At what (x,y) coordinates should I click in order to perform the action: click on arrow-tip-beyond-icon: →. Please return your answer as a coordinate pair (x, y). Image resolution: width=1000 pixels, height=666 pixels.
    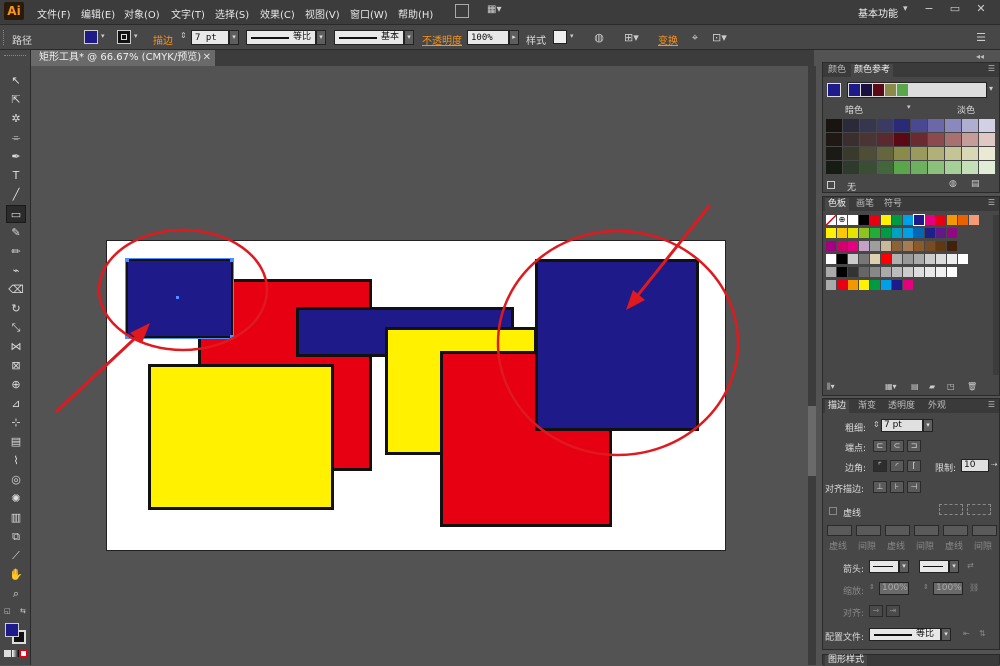
    Looking at the image, I should click on (876, 611).